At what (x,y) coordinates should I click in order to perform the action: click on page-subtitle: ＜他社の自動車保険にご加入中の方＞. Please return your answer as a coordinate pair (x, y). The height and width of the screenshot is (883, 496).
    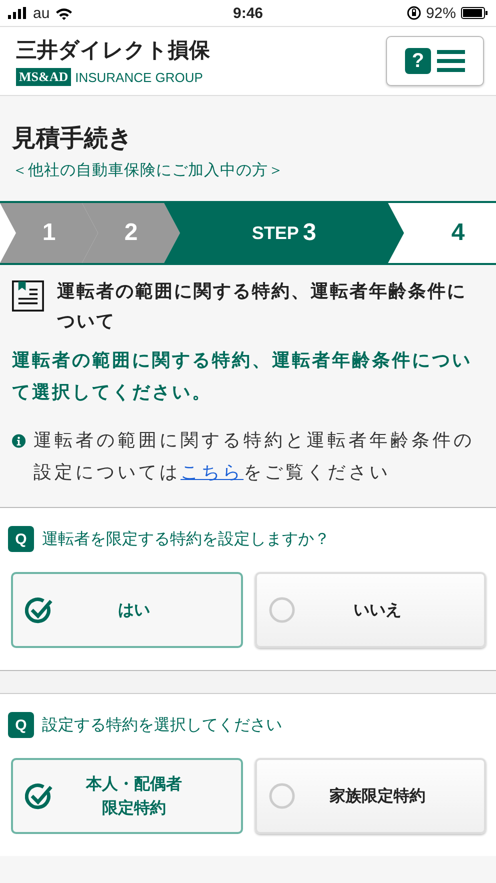
    Looking at the image, I should click on (148, 170).